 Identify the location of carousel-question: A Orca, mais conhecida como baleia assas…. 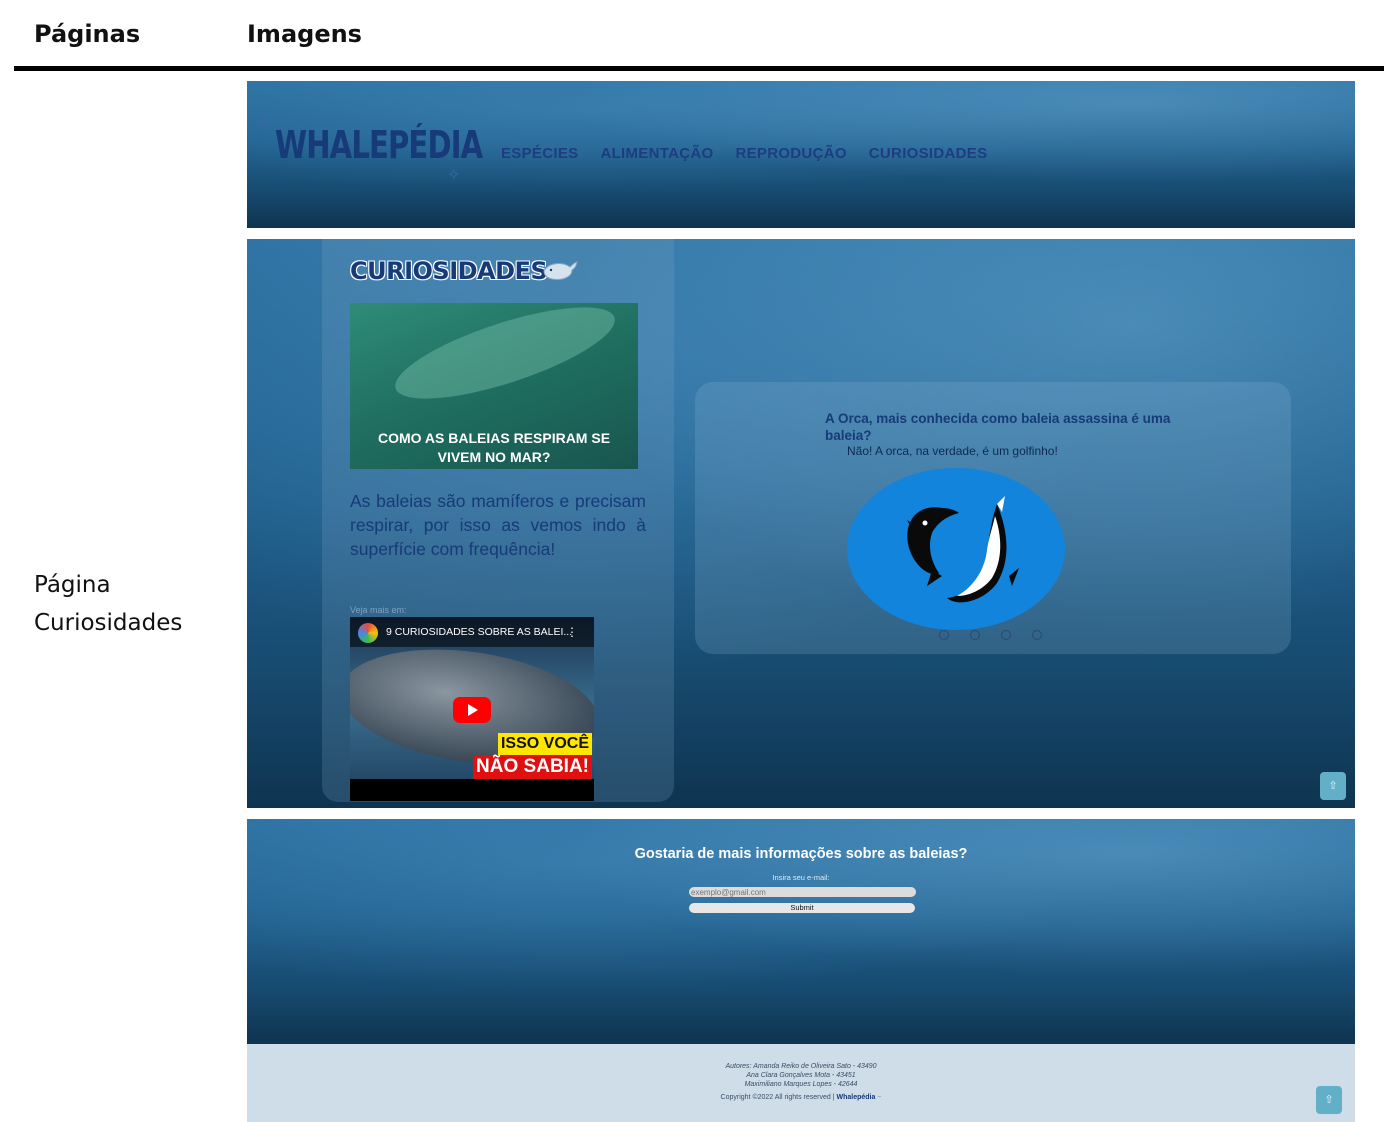
(998, 427).